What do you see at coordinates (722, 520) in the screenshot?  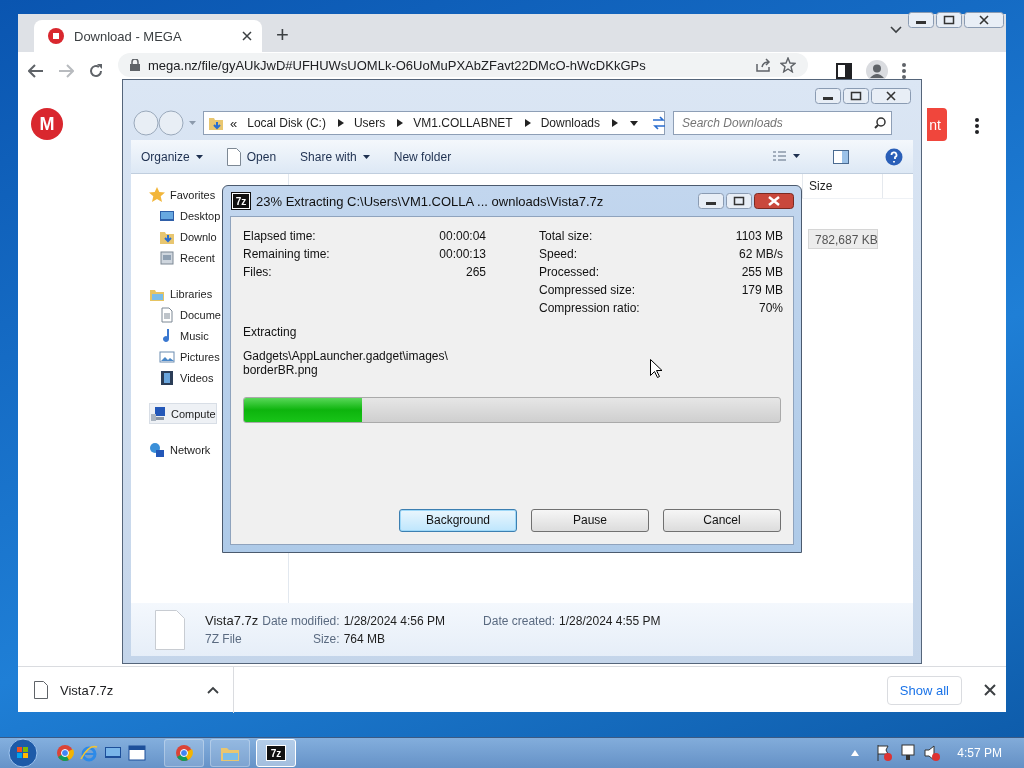 I see `dialog-button: Cancel` at bounding box center [722, 520].